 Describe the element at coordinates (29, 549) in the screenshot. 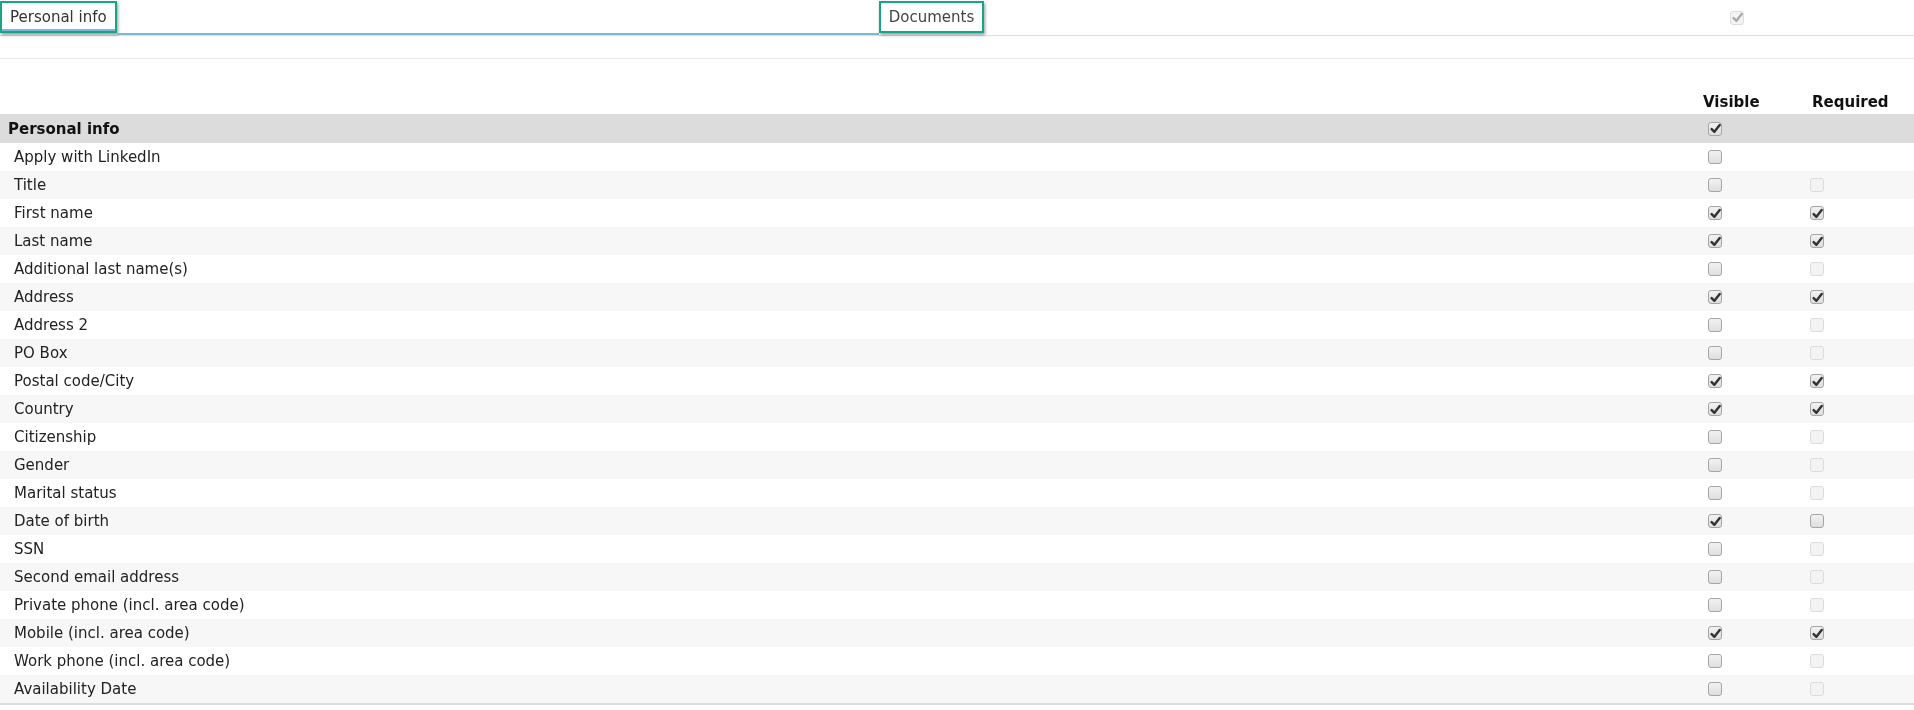

I see `field-label: SSN` at that location.